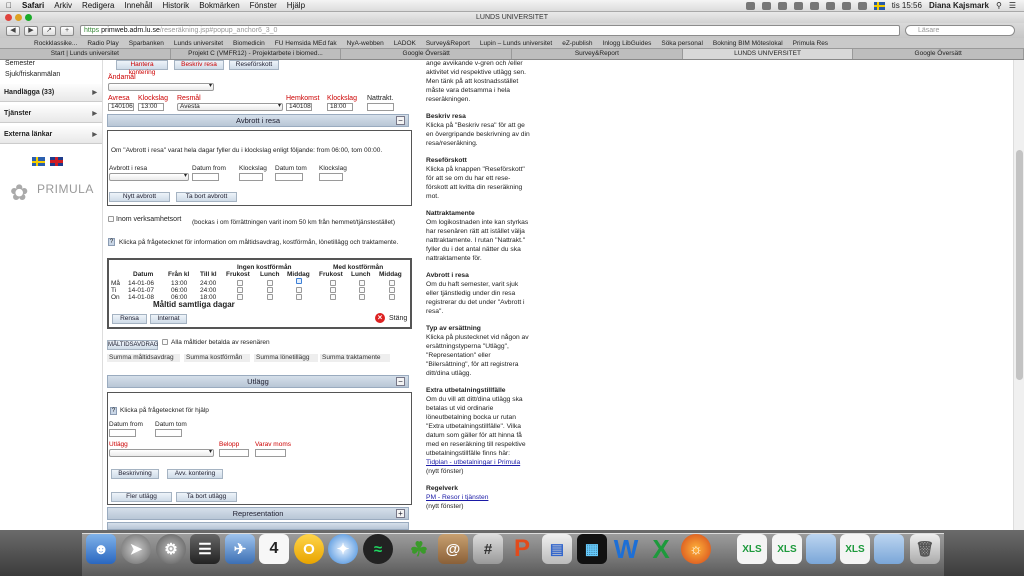 The width and height of the screenshot is (1024, 576). I want to click on beskriv-resa-button: Beskriv resa, so click(199, 65).